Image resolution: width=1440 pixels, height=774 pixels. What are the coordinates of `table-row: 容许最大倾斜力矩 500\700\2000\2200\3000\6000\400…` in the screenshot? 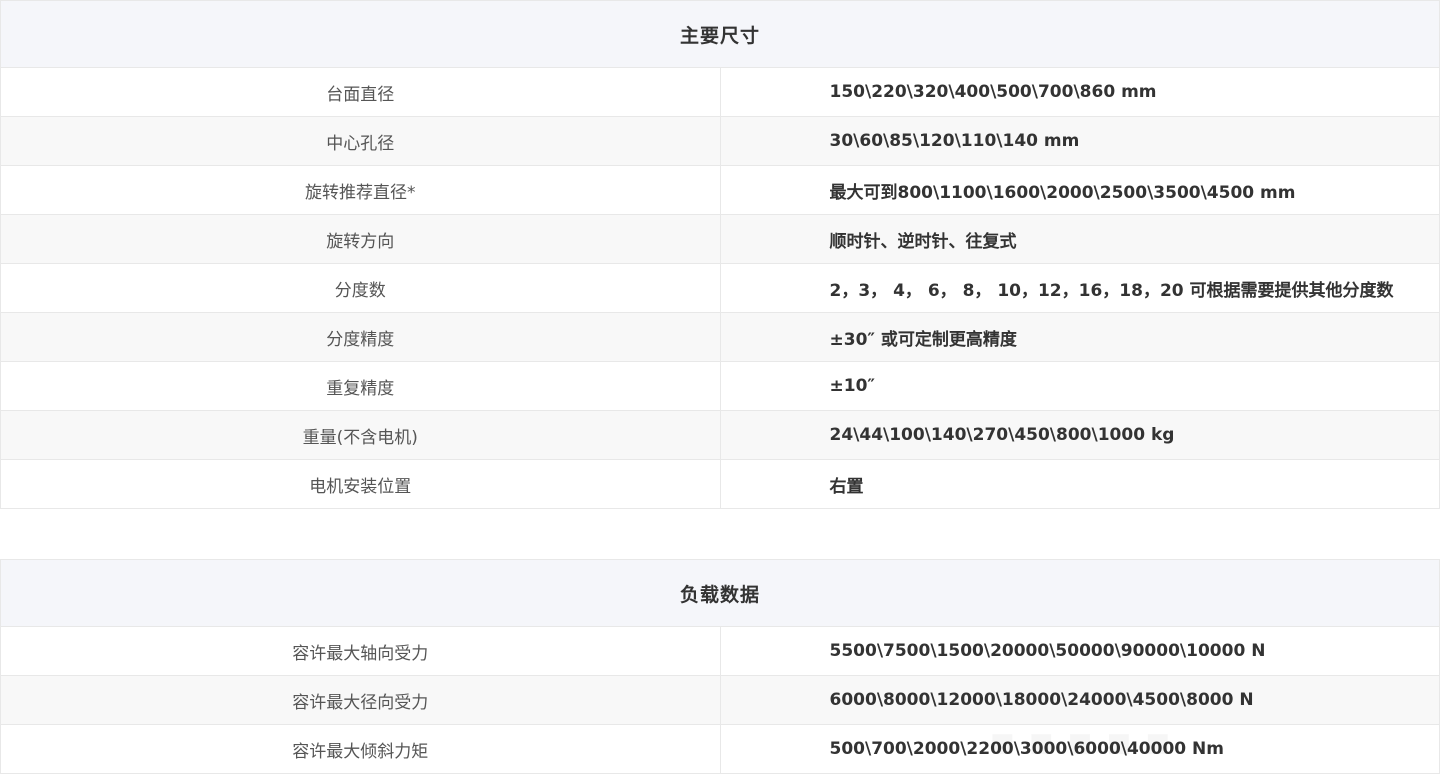 It's located at (720, 749).